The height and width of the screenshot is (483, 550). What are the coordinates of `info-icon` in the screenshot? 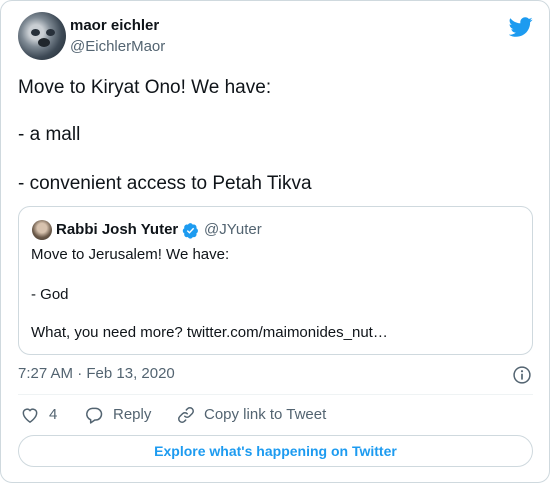 It's located at (522, 375).